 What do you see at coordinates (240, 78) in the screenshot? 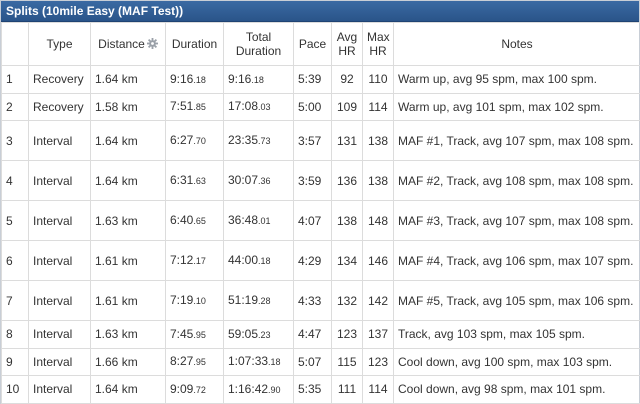
I see `total-main: 9:16` at bounding box center [240, 78].